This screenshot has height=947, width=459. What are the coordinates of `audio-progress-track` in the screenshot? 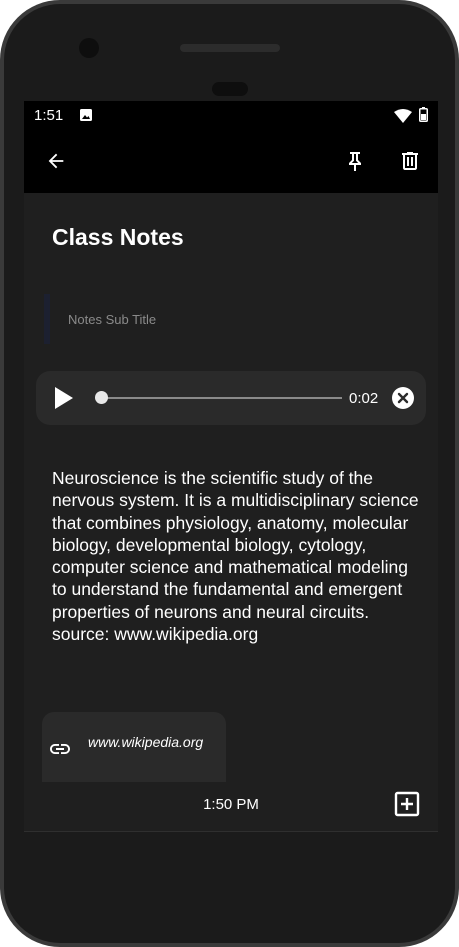 It's located at (221, 398).